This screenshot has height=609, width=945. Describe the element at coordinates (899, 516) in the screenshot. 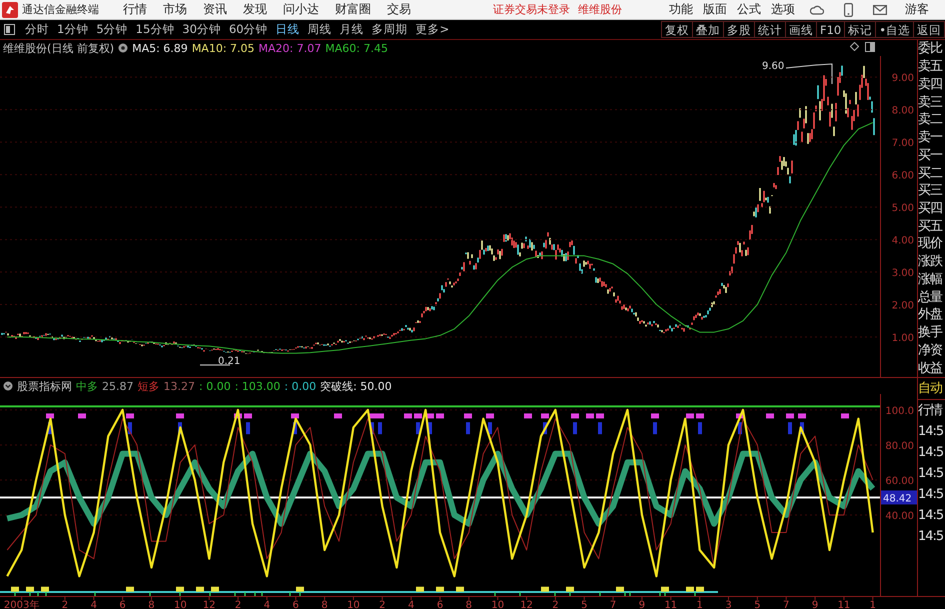

I see `indicator-axis-label: 40.00` at that location.